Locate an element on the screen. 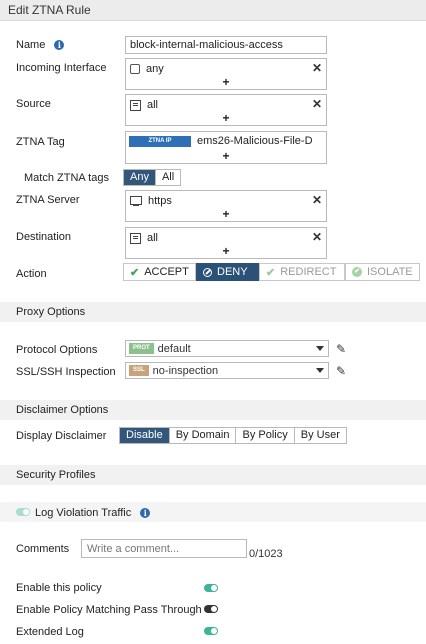 The image size is (426, 644). match-any-option: Any is located at coordinates (140, 177).